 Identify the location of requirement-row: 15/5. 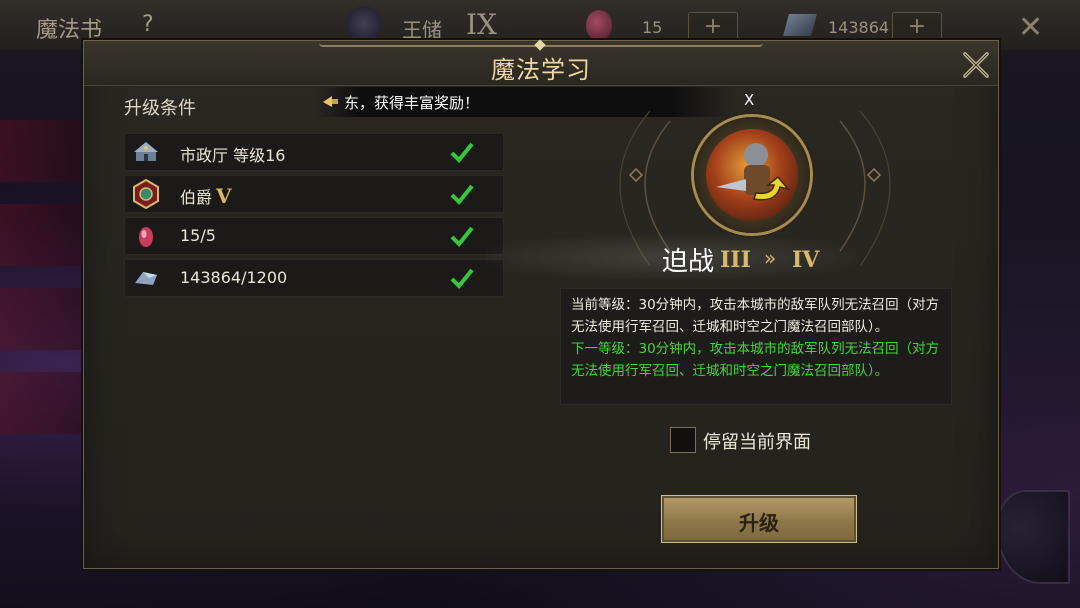
(314, 236).